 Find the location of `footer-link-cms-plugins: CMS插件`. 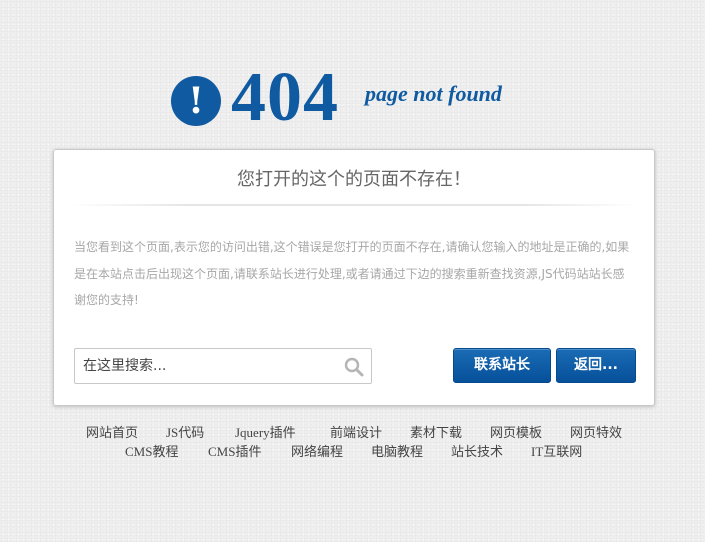

footer-link-cms-plugins: CMS插件 is located at coordinates (234, 450).